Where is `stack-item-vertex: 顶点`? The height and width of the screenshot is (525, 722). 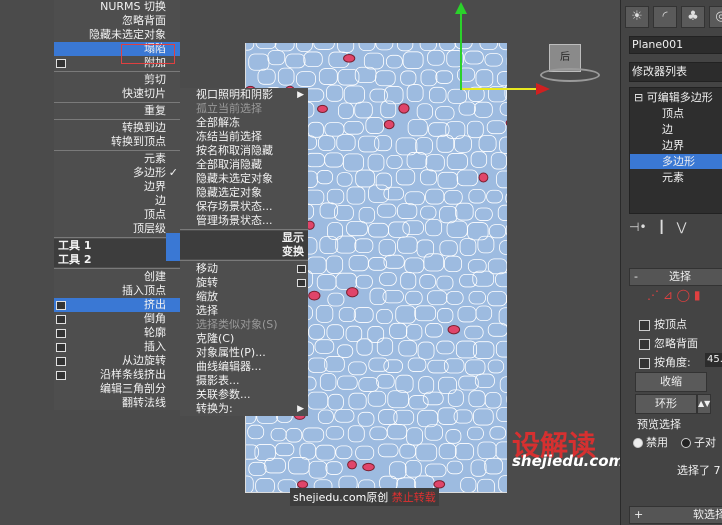 stack-item-vertex: 顶点 is located at coordinates (673, 113).